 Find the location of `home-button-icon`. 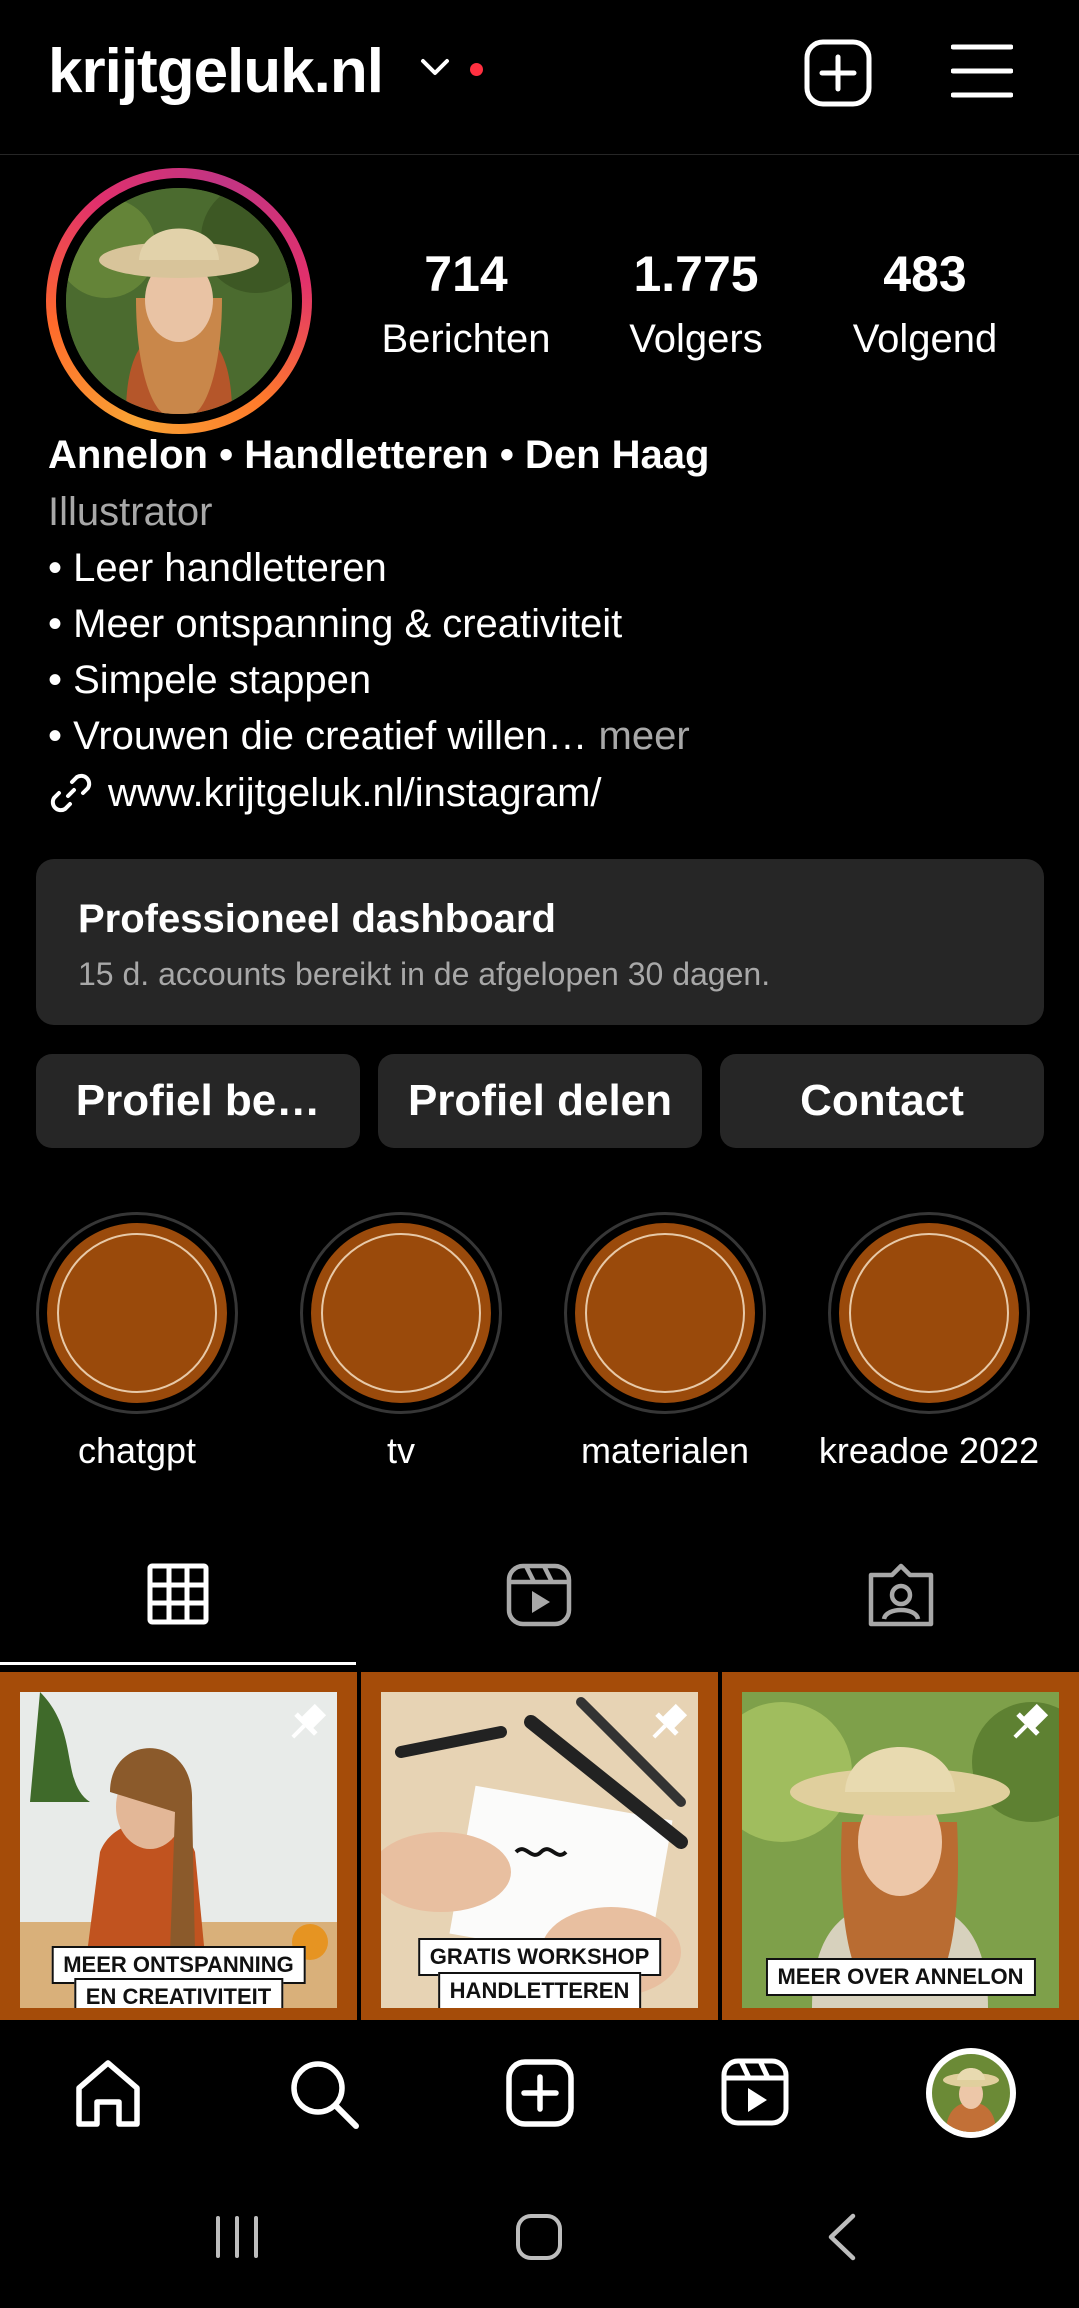

home-button-icon is located at coordinates (539, 2237).